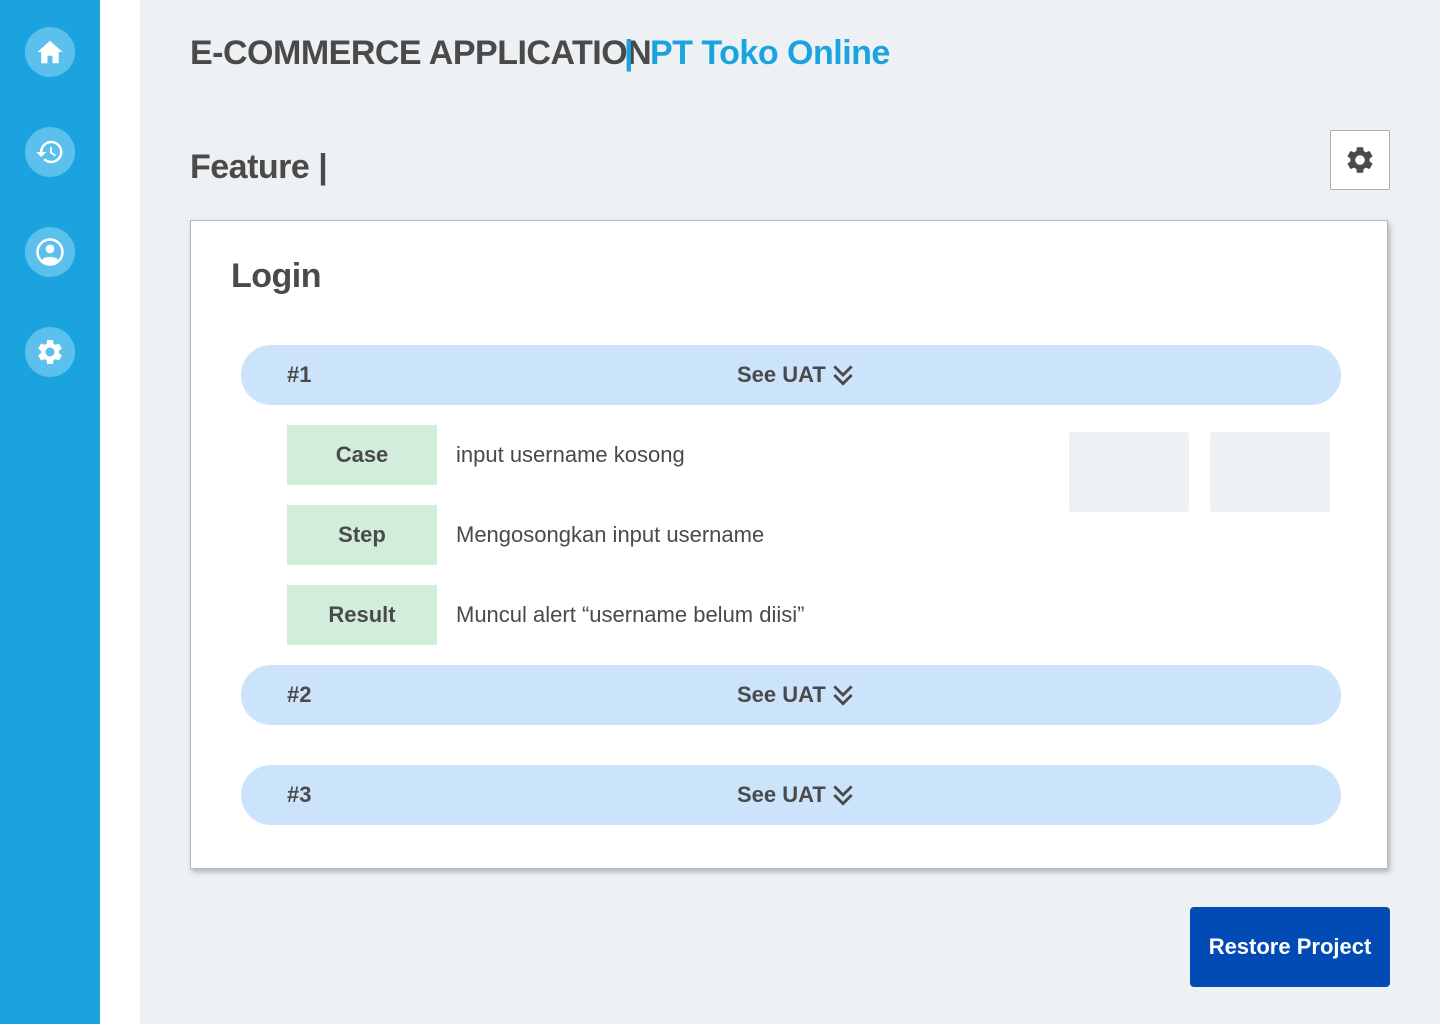  Describe the element at coordinates (421, 53) in the screenshot. I see `app-title: E-COMMERCE APPLICATION` at that location.